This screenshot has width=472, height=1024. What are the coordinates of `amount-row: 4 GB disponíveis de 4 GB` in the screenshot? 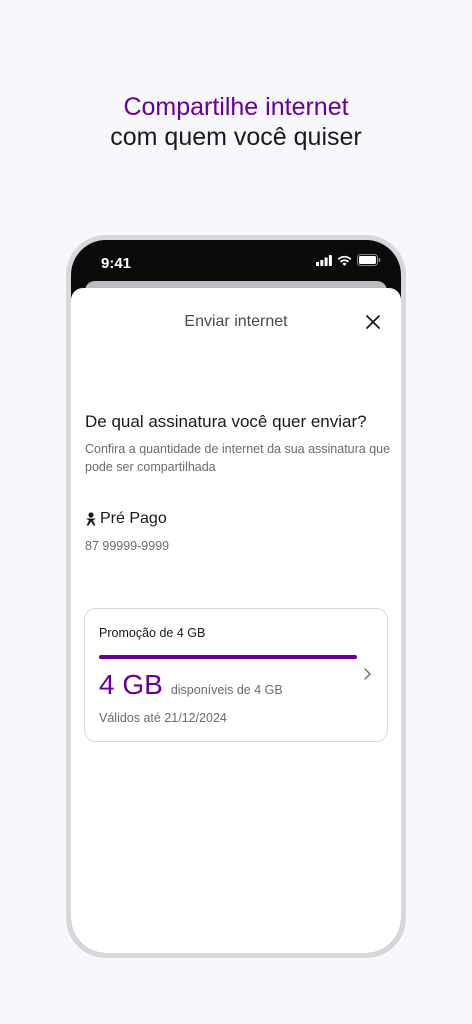 It's located at (191, 685).